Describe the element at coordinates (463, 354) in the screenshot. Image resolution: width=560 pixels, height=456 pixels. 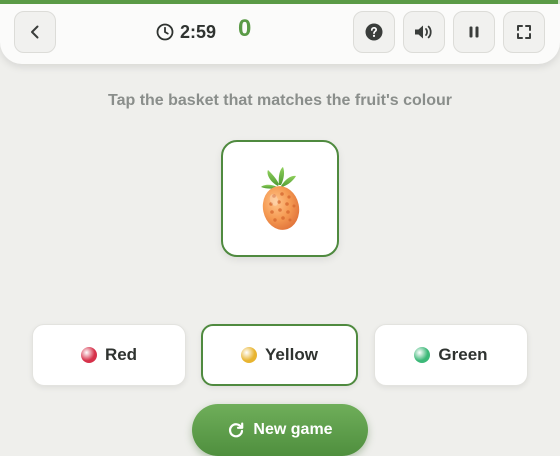
I see `option-label-green: Green` at that location.